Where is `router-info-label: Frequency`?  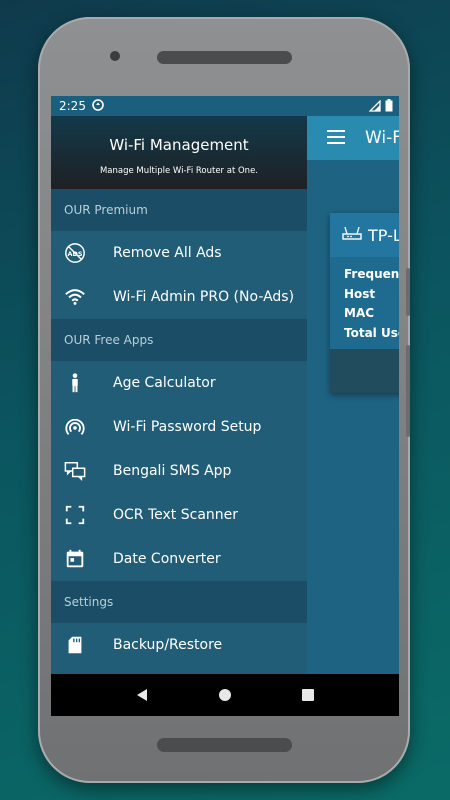 router-info-label: Frequency is located at coordinates (371, 274).